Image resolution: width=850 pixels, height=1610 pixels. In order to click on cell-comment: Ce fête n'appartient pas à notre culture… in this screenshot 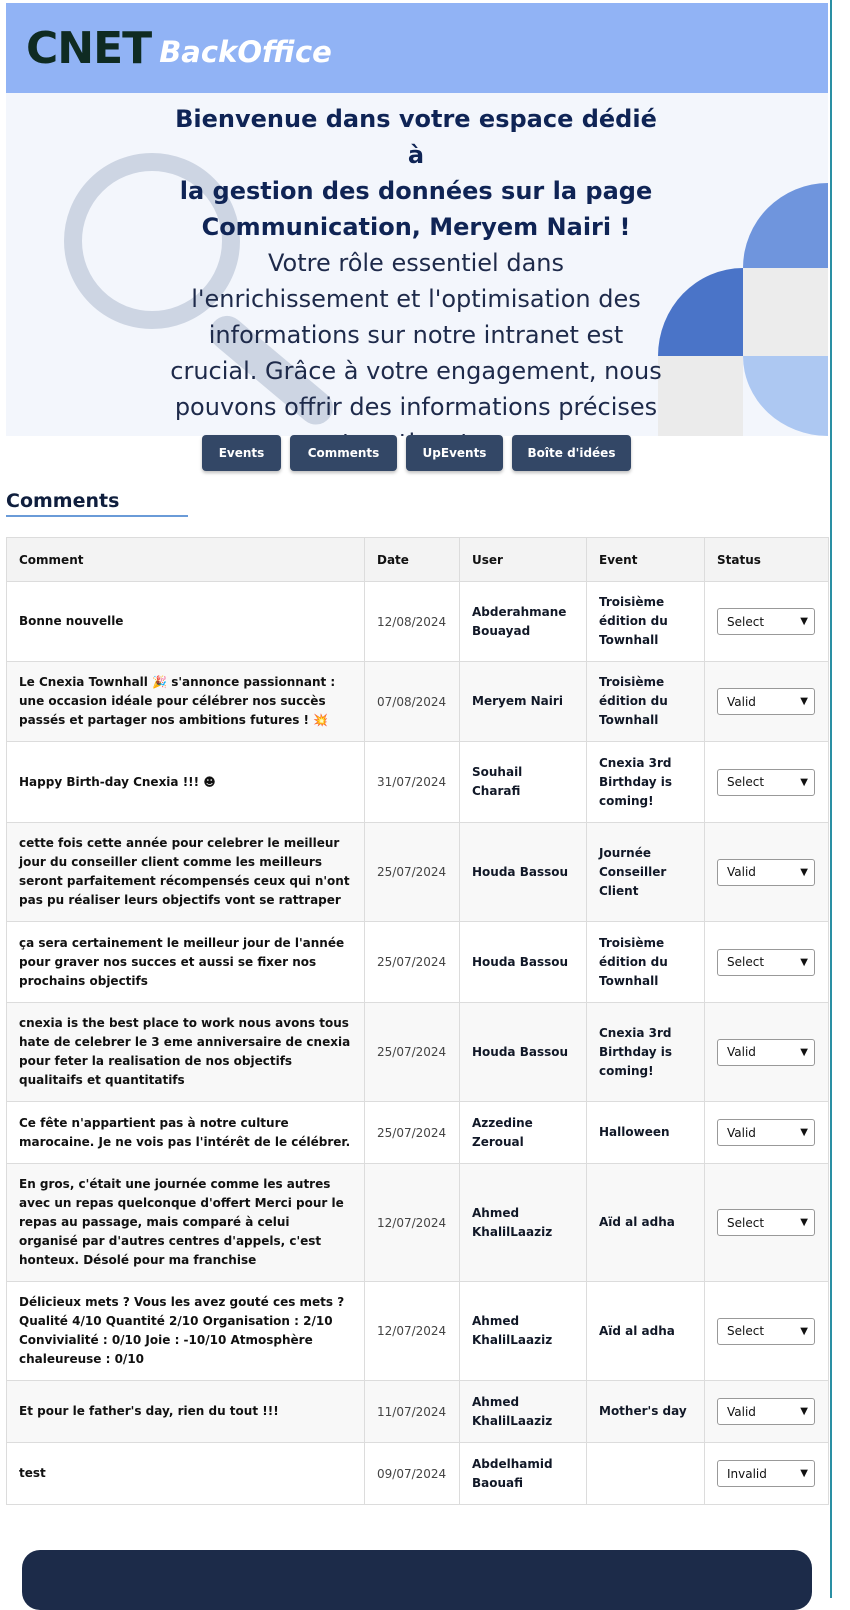, I will do `click(185, 1132)`.